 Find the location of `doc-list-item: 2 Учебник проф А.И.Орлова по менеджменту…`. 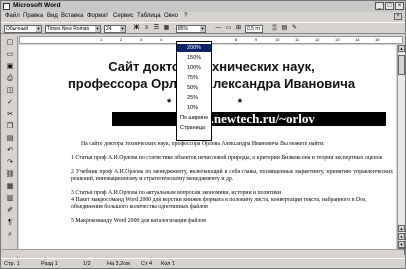

doc-list-item: 2 Учебник проф А.И.Орлова по менеджменту… is located at coordinates (232, 175).